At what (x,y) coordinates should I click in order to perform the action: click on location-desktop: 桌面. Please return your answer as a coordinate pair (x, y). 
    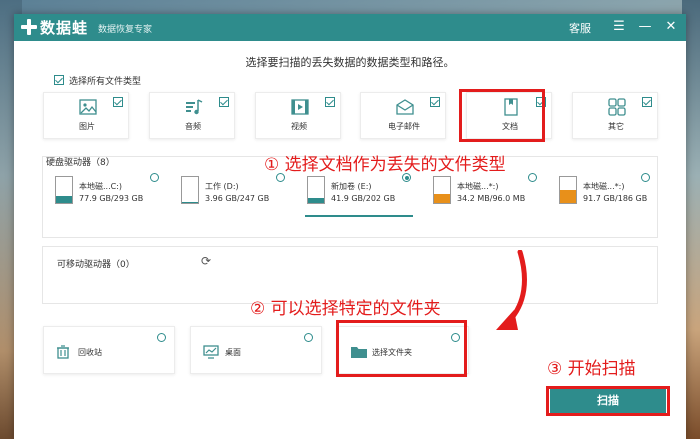
    Looking at the image, I should click on (256, 350).